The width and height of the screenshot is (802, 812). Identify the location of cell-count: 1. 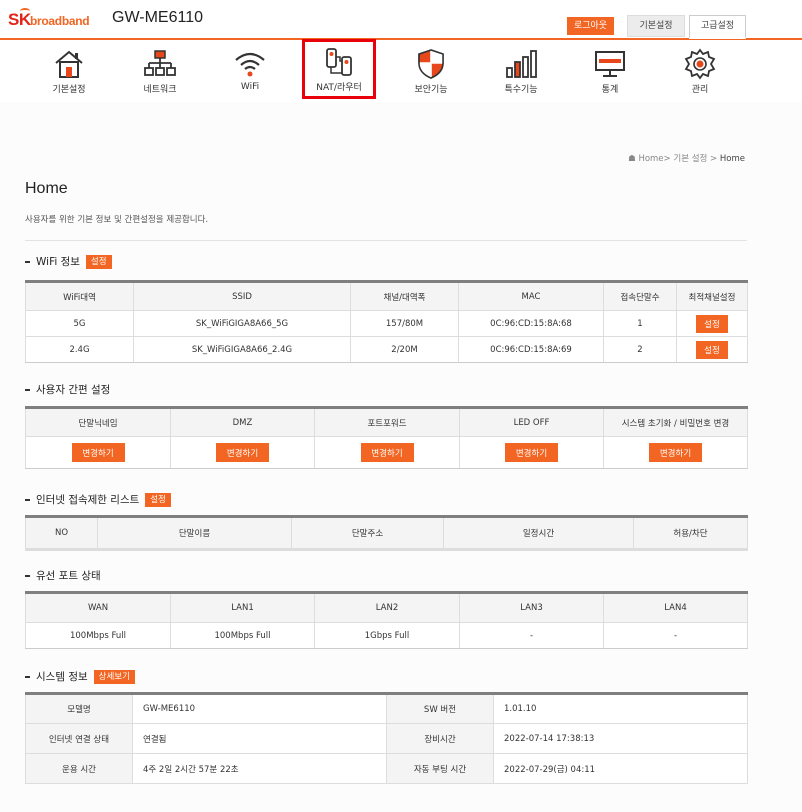
(640, 323).